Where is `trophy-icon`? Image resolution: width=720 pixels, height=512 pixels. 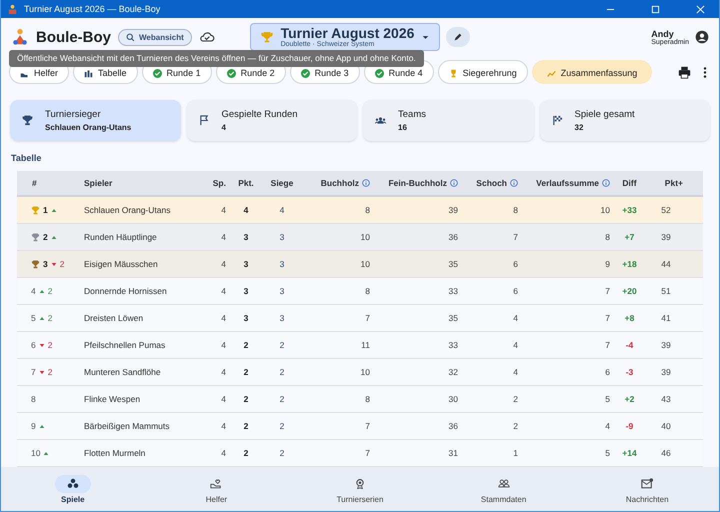 trophy-icon is located at coordinates (27, 120).